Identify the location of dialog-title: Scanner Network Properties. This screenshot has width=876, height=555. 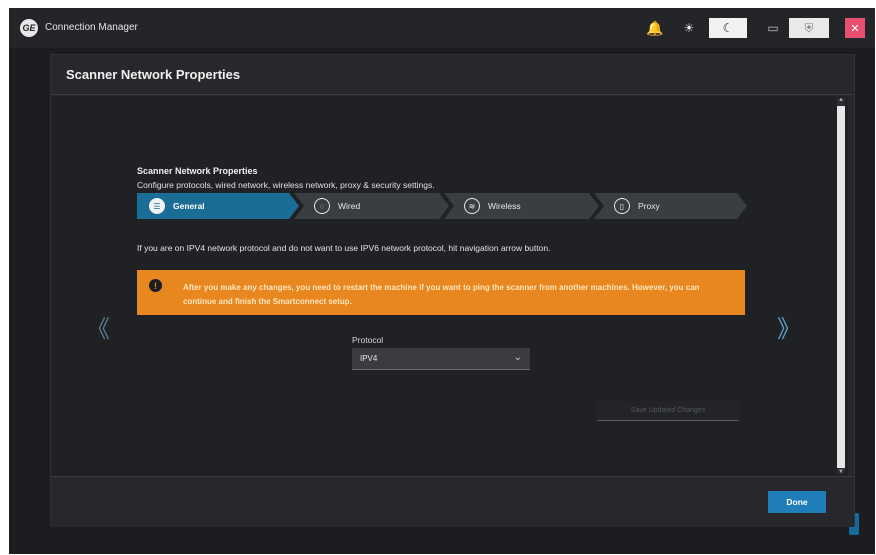
(153, 74).